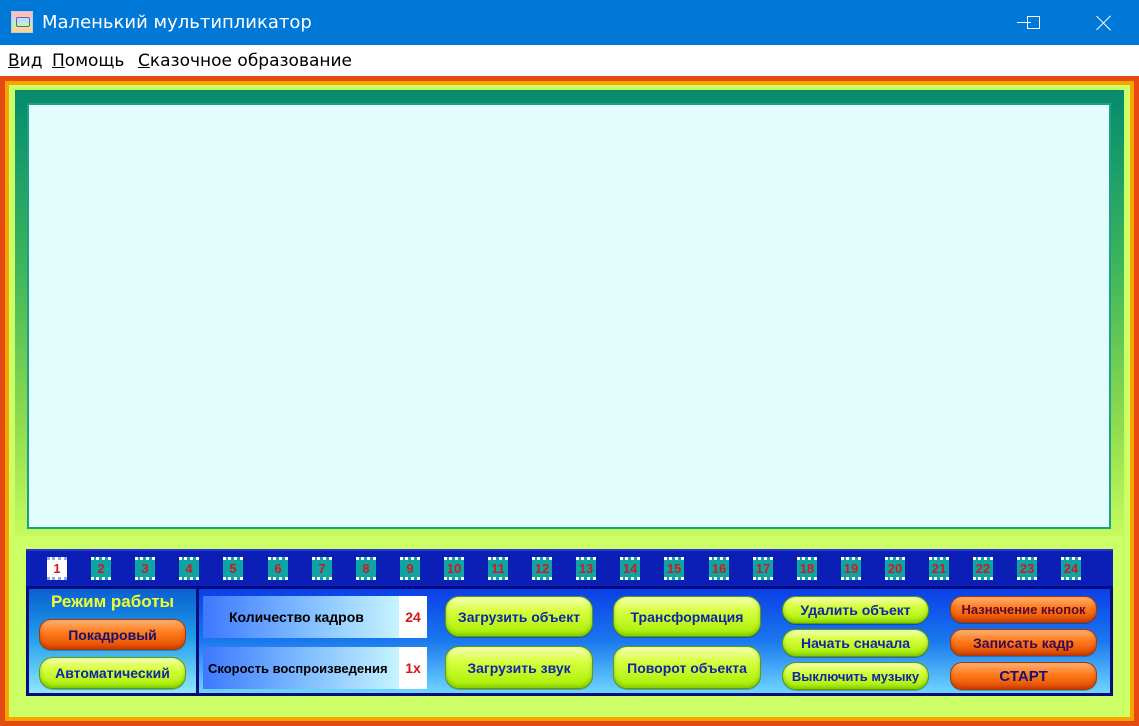 This screenshot has height=726, width=1139. What do you see at coordinates (112, 601) in the screenshot?
I see `mode-title: Режим работы` at bounding box center [112, 601].